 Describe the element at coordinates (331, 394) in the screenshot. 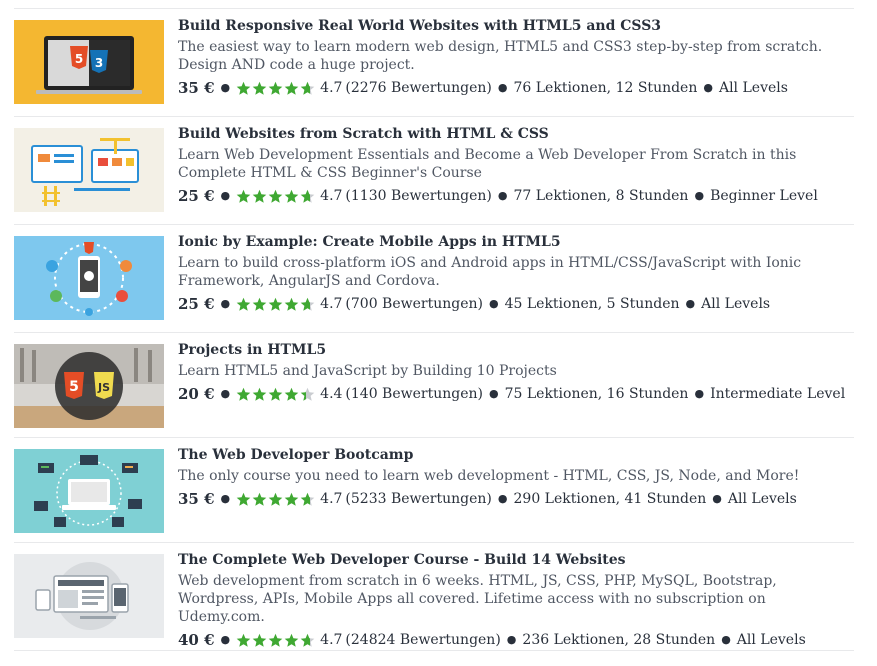

I see `rating-value: 4.4` at that location.